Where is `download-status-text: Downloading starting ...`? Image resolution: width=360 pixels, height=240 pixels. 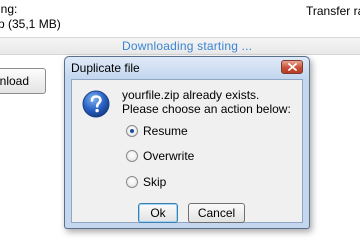
download-status-text: Downloading starting ... is located at coordinates (187, 46).